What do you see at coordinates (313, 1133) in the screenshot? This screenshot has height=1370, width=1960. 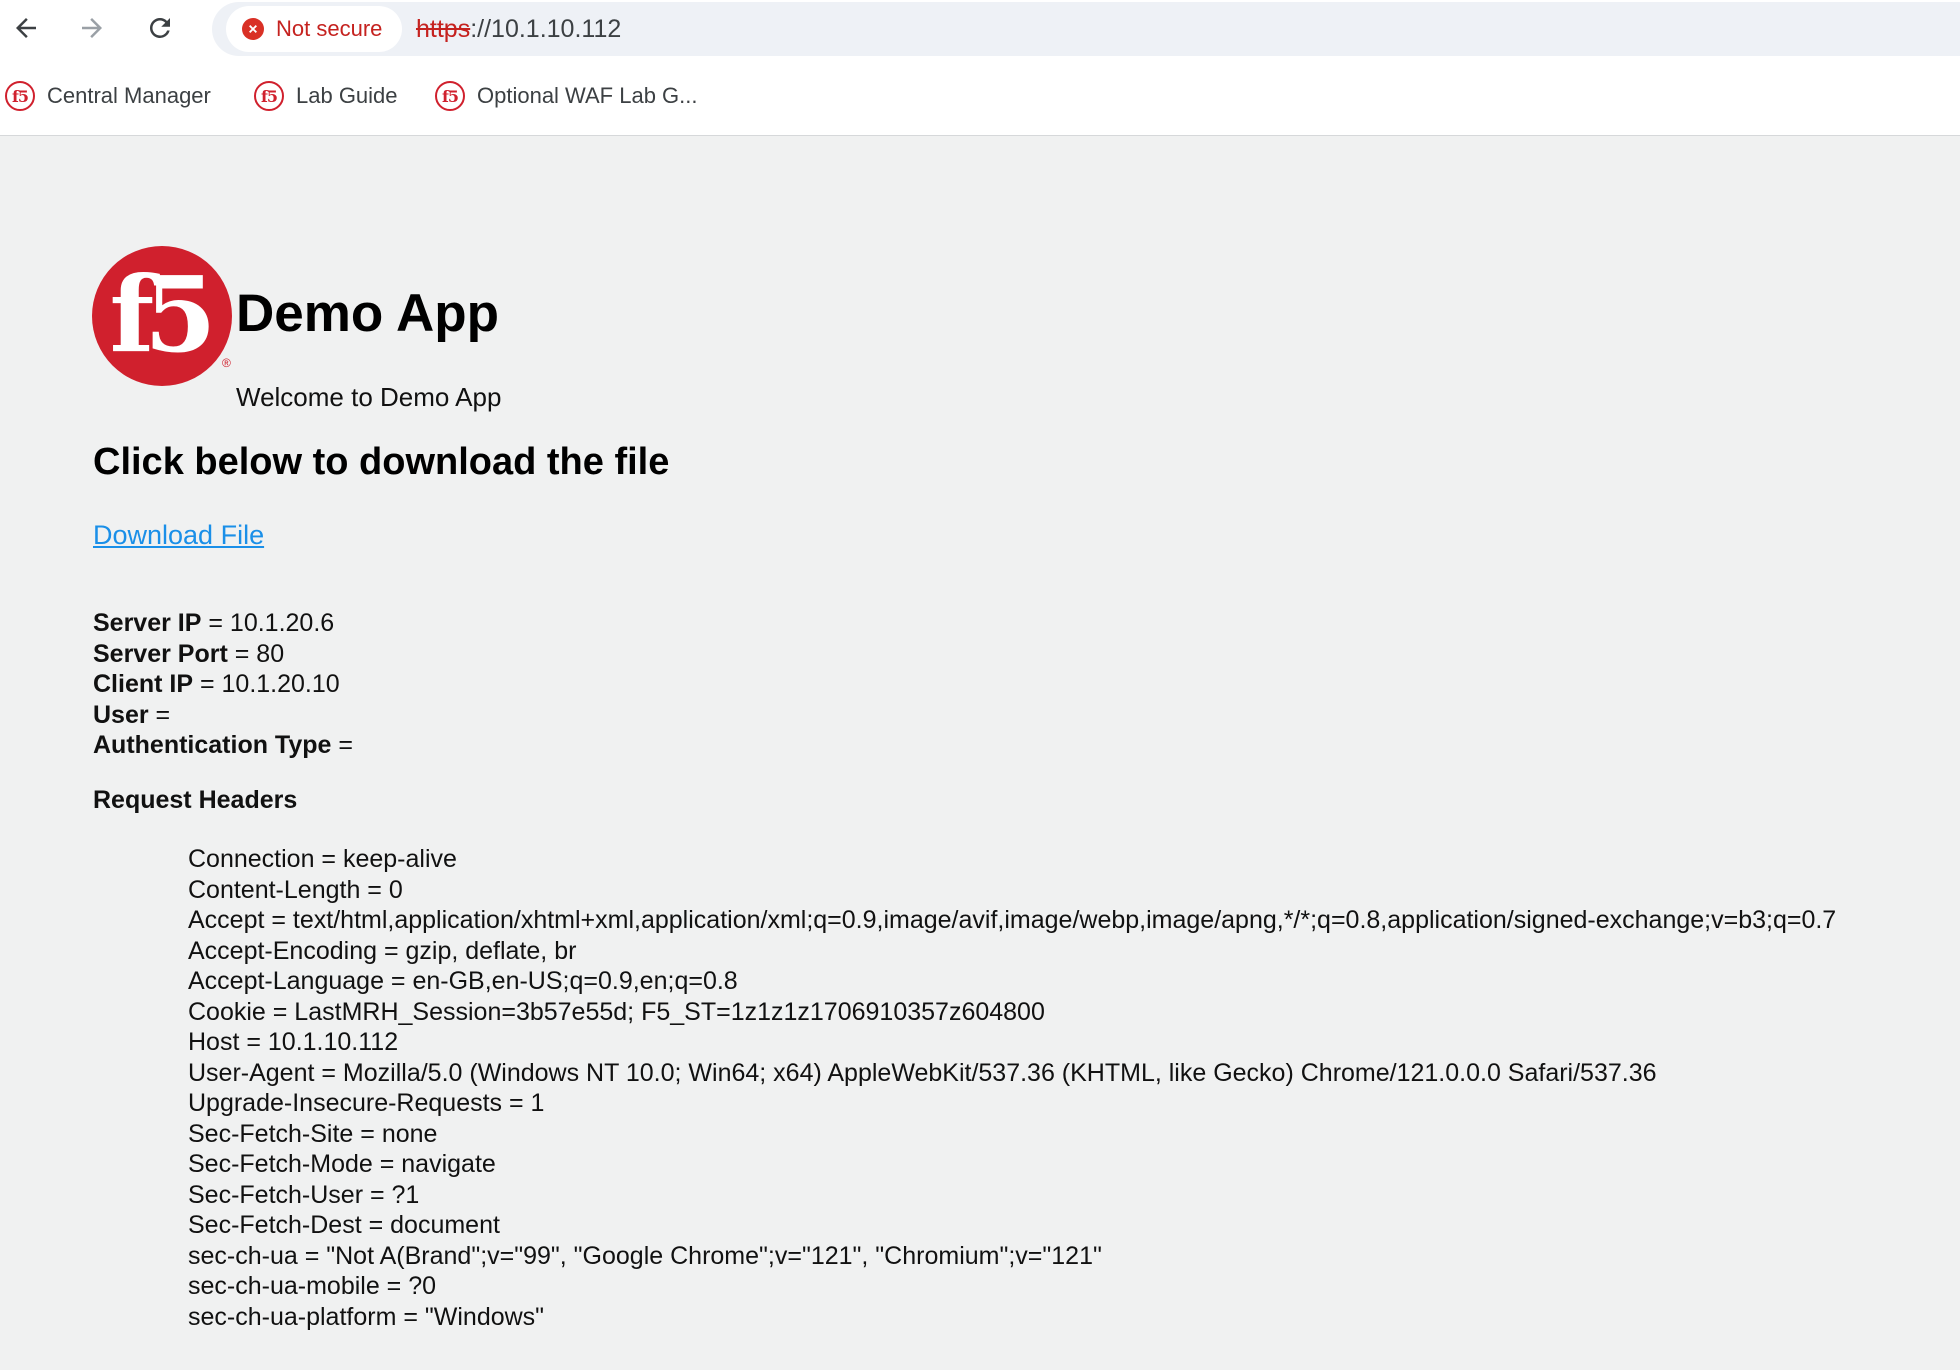 I see `header-line: Sec-Fetch-Site = none` at bounding box center [313, 1133].